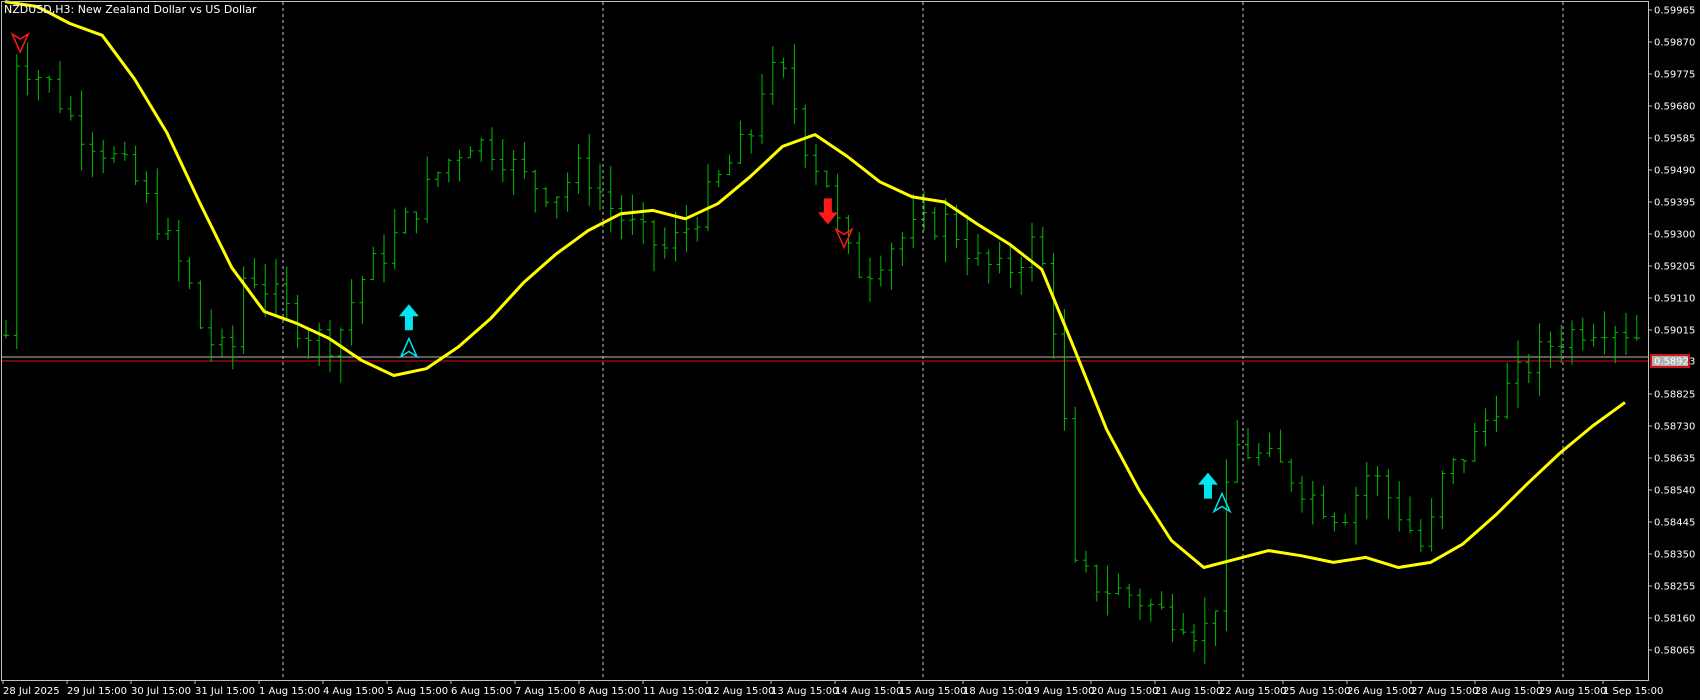  Describe the element at coordinates (740, 691) in the screenshot. I see `x-tick-label: 12 Aug 15:00` at that location.